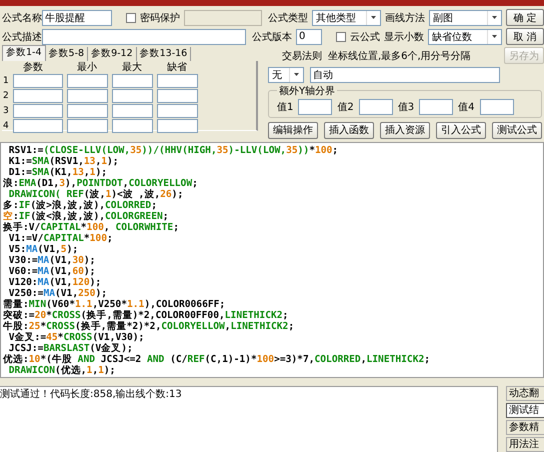  I want to click on code-line: 优选:10*(牛股 AND JCSJ<=2 AND (C/REF(C,1)-1)*100>=3)*7,COLORRED,LINETHICK2;, so click(217, 359).